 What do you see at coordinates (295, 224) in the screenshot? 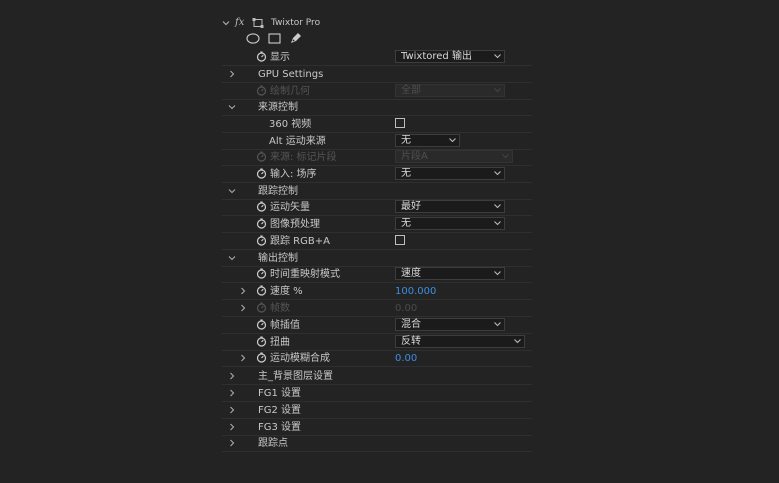
I see `param-label: 图像预处理` at bounding box center [295, 224].